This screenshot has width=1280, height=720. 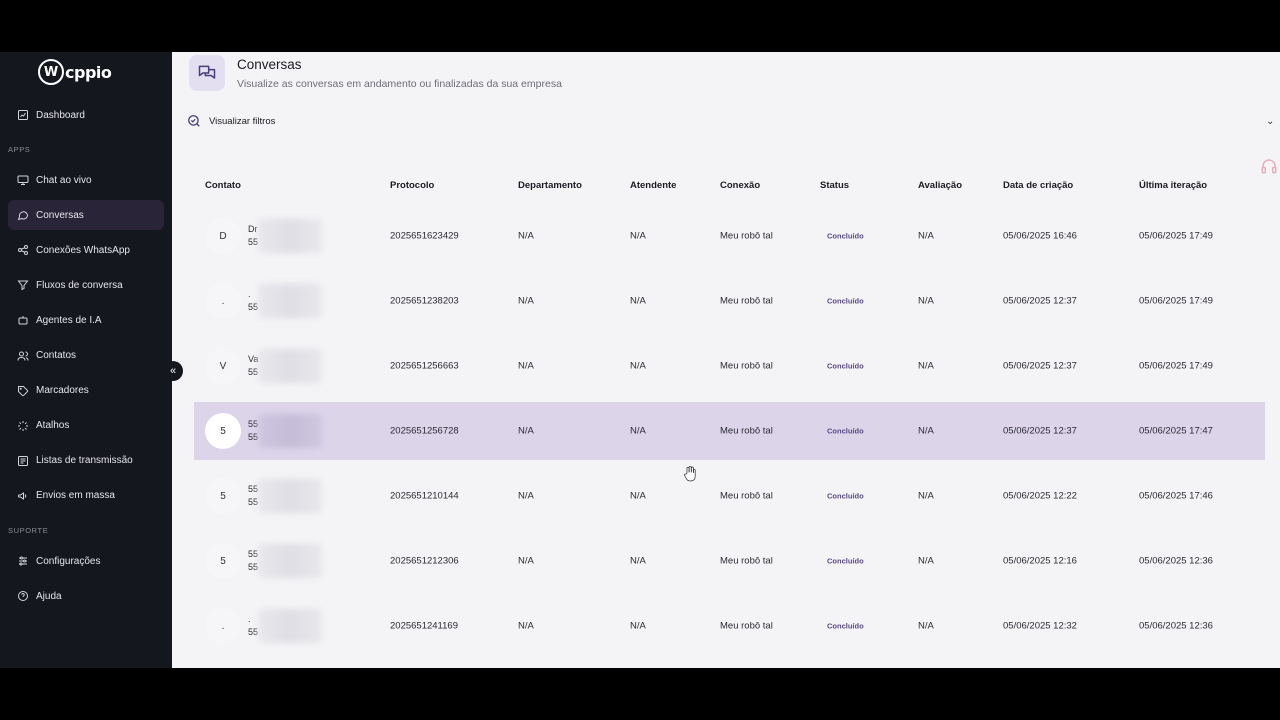 I want to click on column-header-ultima-iteracao: Última iteração, so click(x=1173, y=185).